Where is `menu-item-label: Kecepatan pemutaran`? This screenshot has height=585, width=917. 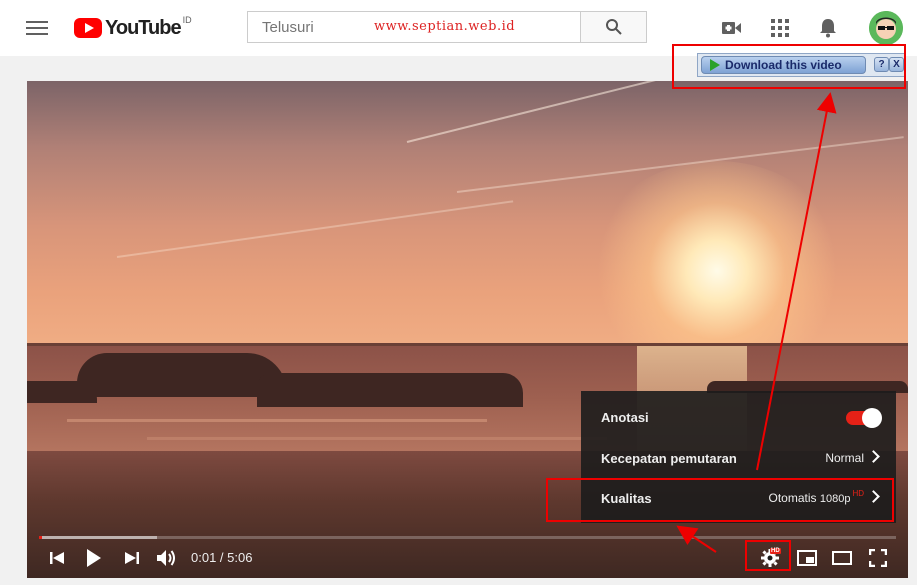
menu-item-label: Kecepatan pemutaran is located at coordinates (669, 458).